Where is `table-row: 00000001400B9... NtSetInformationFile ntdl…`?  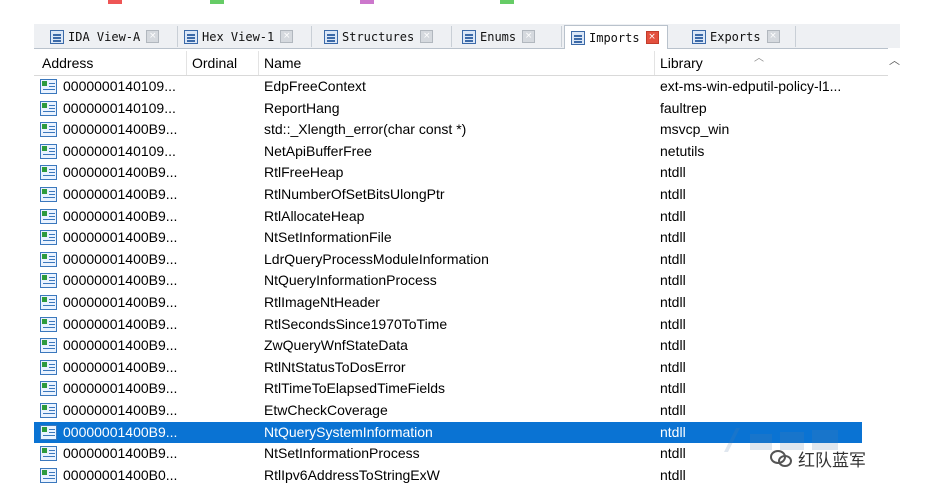
table-row: 00000001400B9... NtSetInformationFile ntdl… is located at coordinates (448, 238).